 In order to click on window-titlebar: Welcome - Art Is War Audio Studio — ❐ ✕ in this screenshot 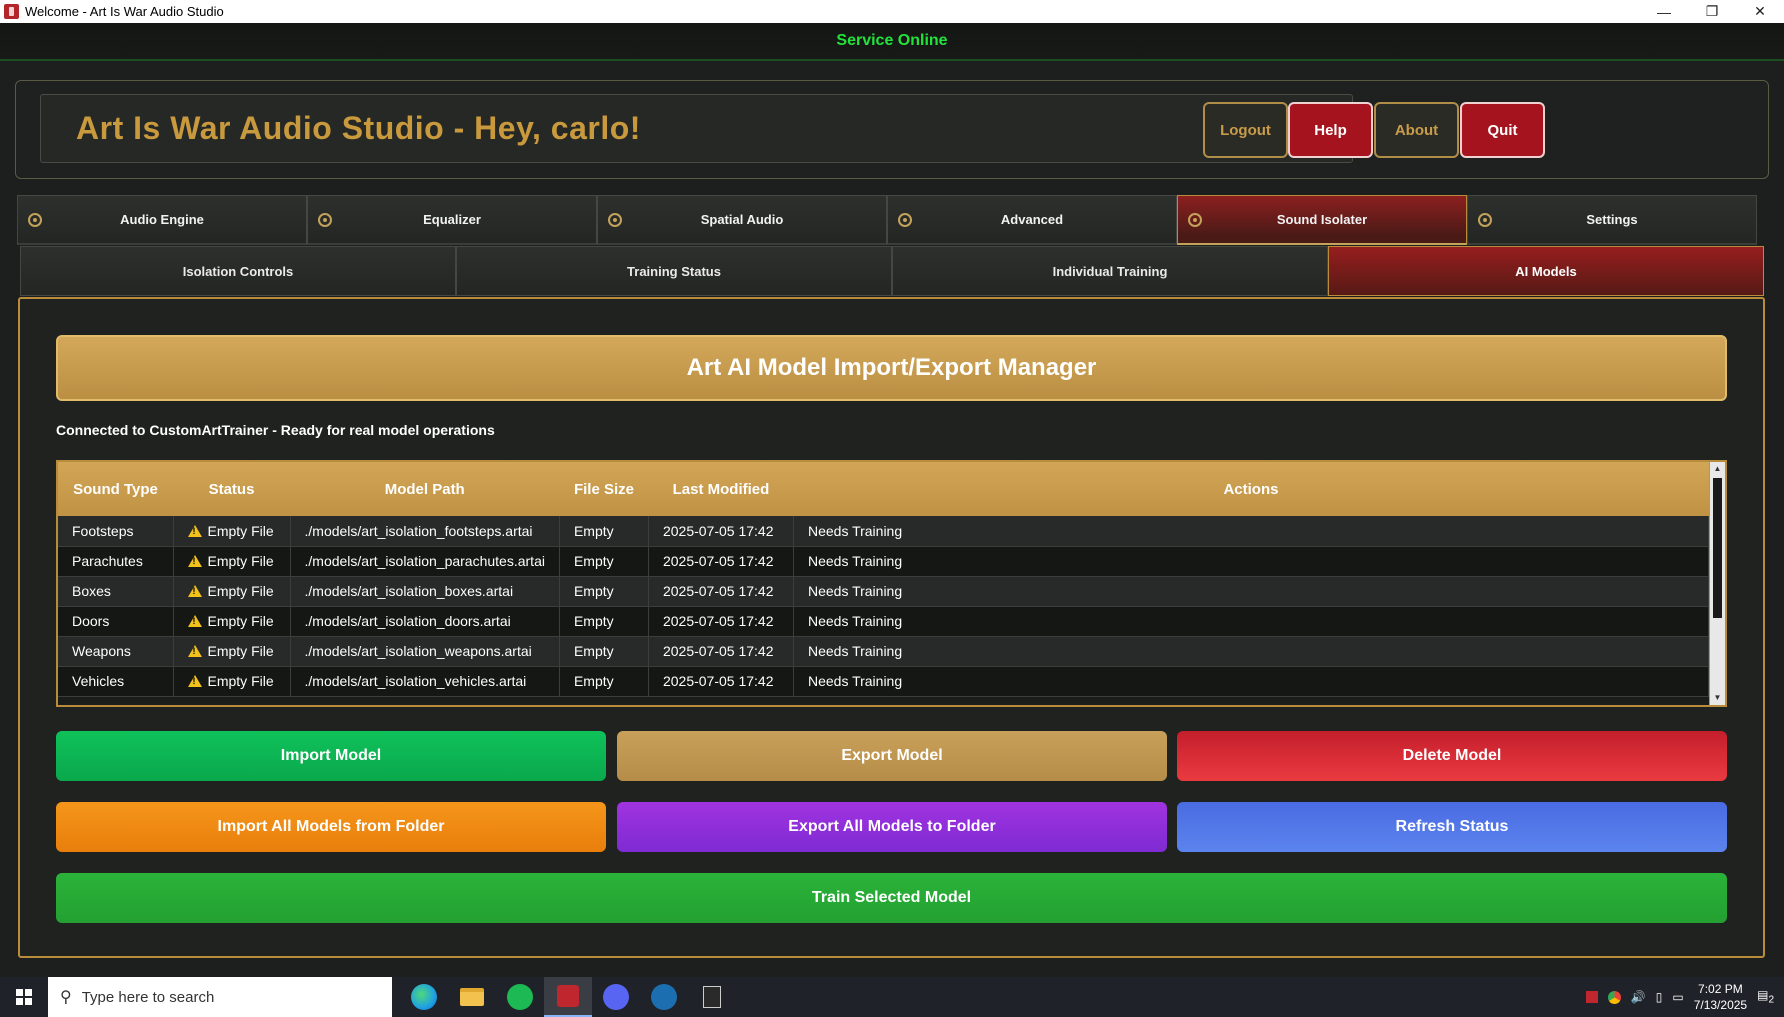, I will do `click(892, 11)`.